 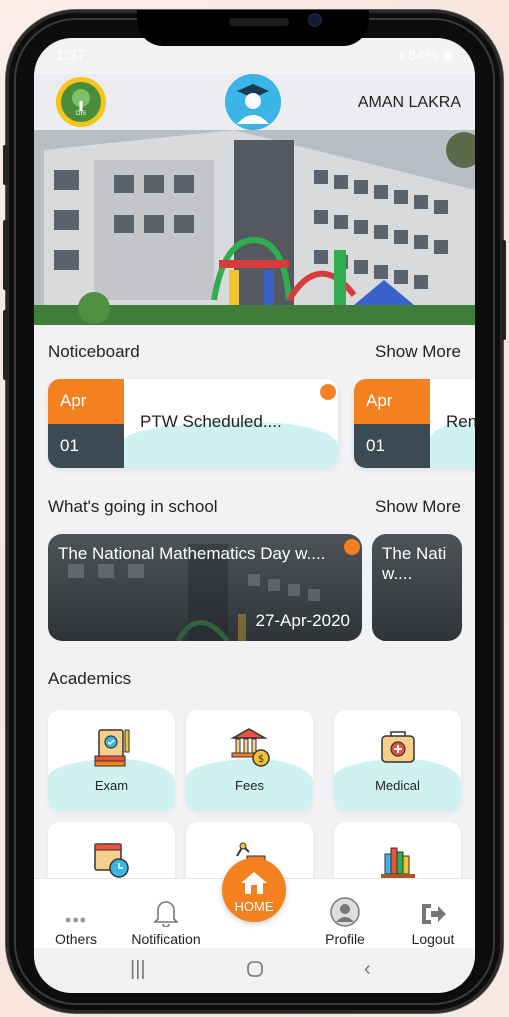 I want to click on nav-notification: Notification, so click(x=166, y=922).